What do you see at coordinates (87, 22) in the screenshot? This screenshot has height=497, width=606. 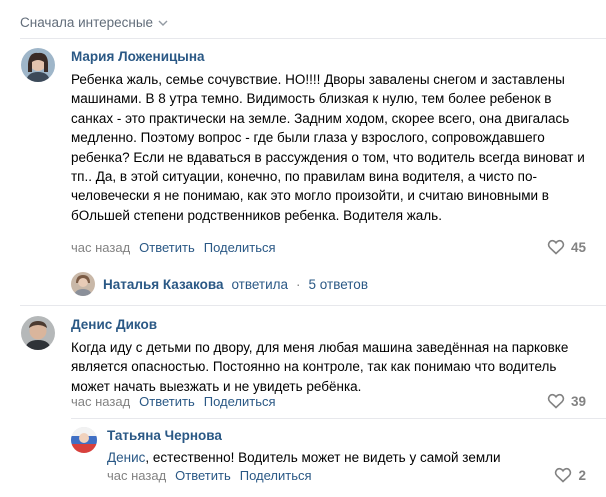 I see `sort-label: Сначала интересные` at bounding box center [87, 22].